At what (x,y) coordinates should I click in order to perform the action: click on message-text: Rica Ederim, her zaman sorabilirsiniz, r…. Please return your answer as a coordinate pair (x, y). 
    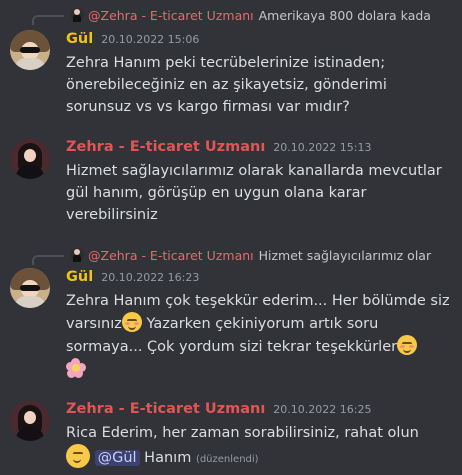
    Looking at the image, I should click on (258, 446).